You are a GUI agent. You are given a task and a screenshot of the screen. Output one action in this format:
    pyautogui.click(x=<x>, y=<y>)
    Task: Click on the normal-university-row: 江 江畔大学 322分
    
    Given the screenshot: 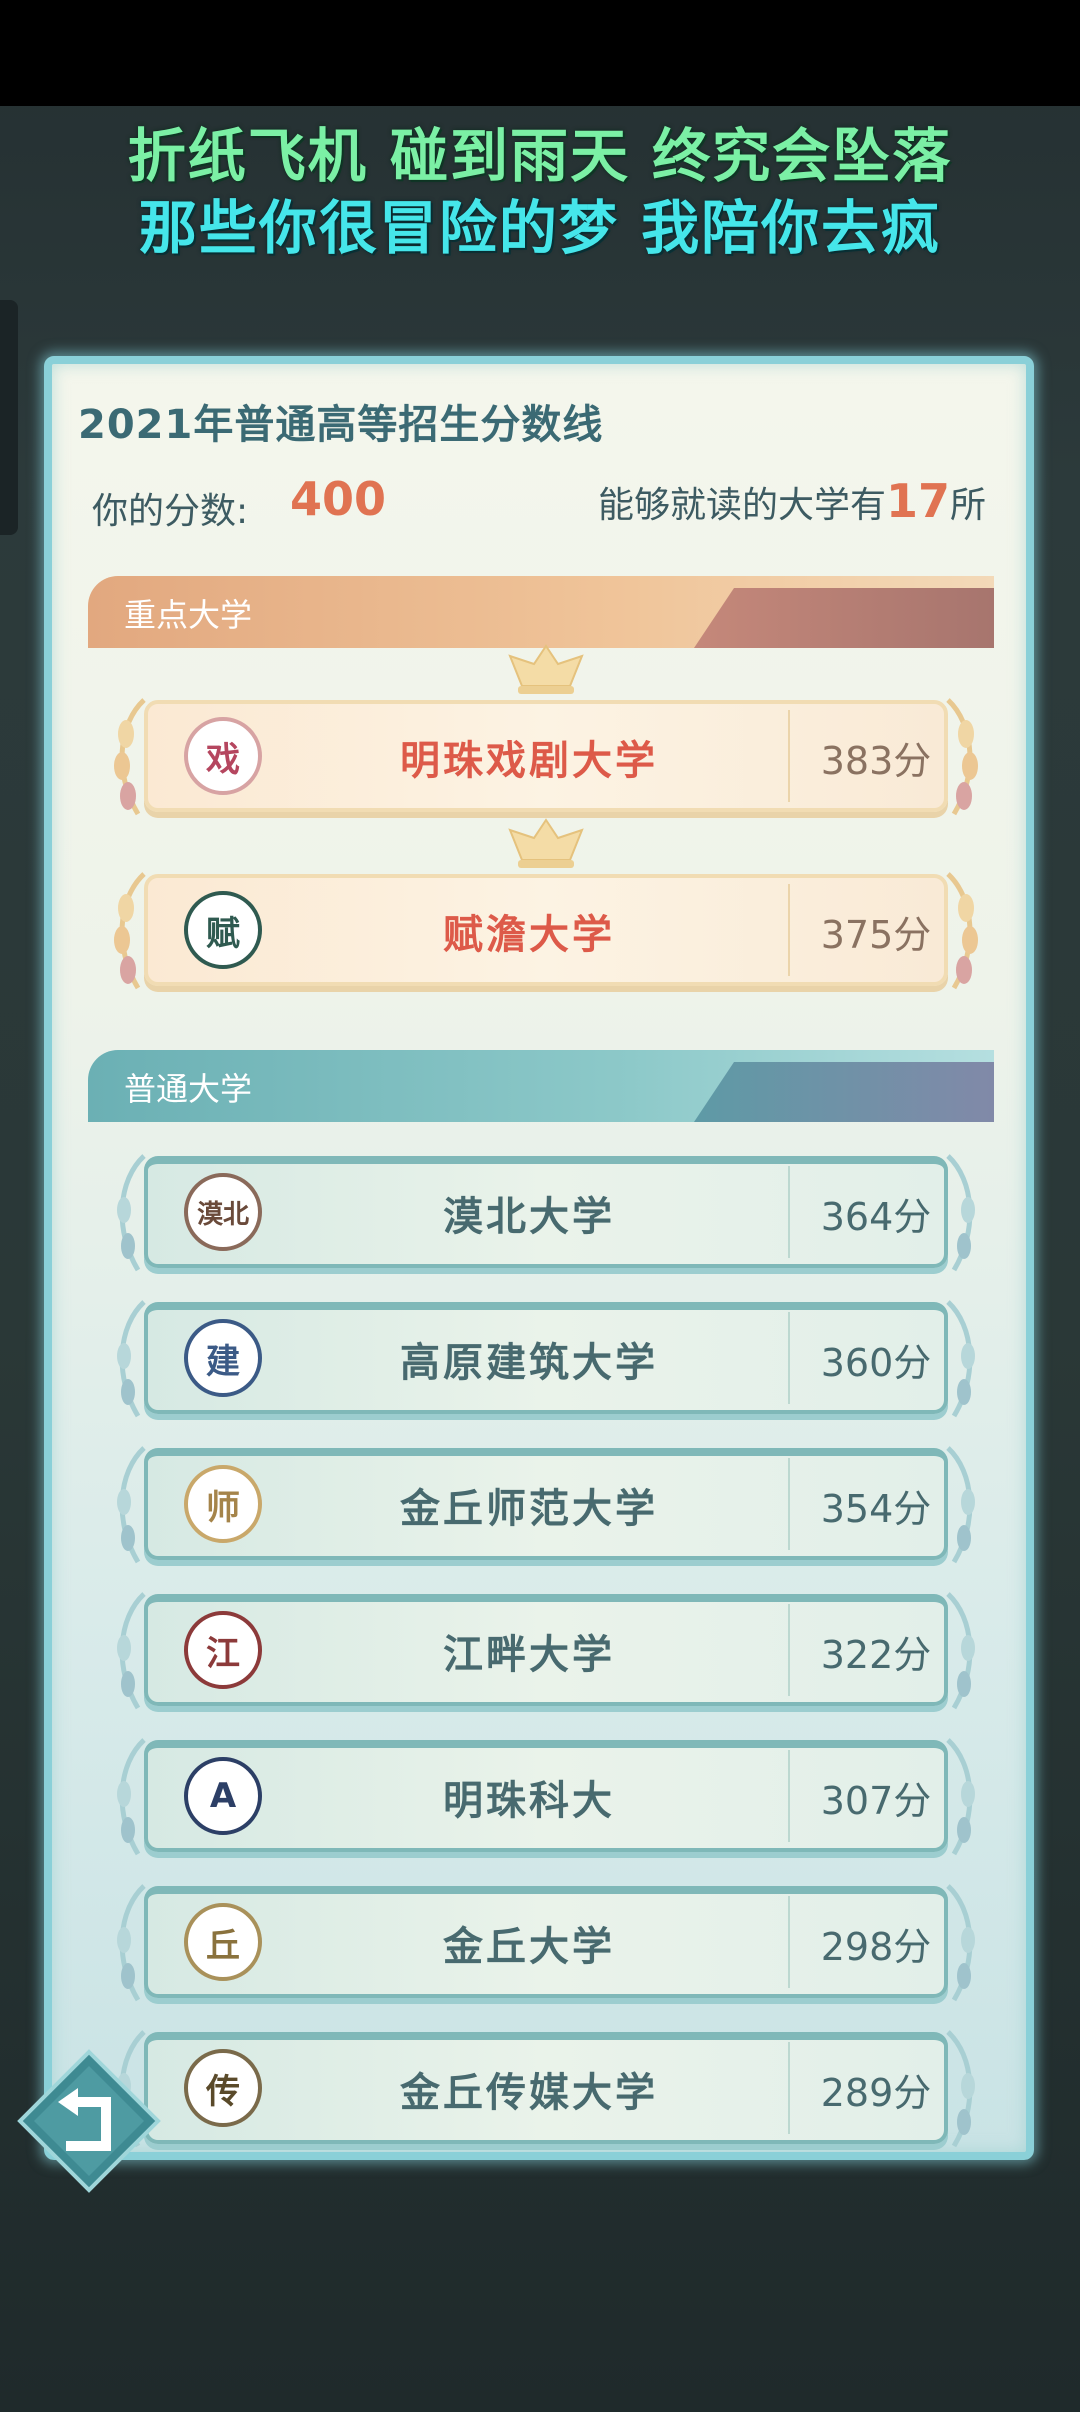 What is the action you would take?
    pyautogui.click(x=546, y=1651)
    